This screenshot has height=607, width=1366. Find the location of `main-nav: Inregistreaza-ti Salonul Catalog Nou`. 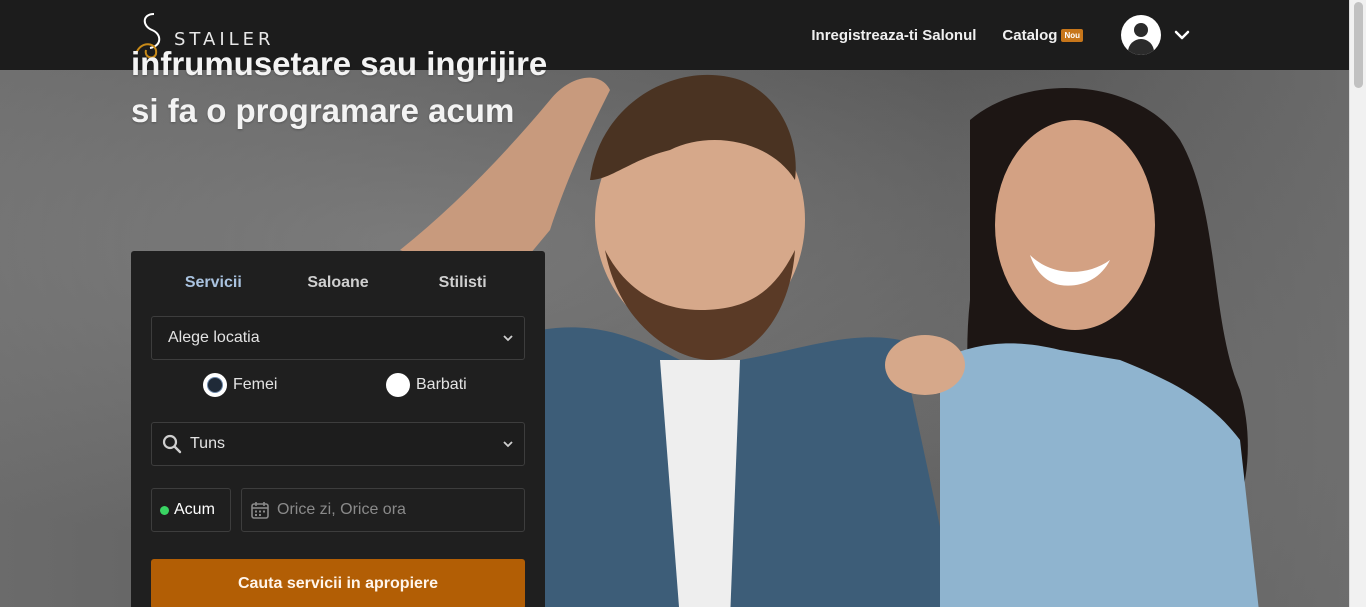

main-nav: Inregistreaza-ti Salonul Catalog Nou is located at coordinates (988, 35).